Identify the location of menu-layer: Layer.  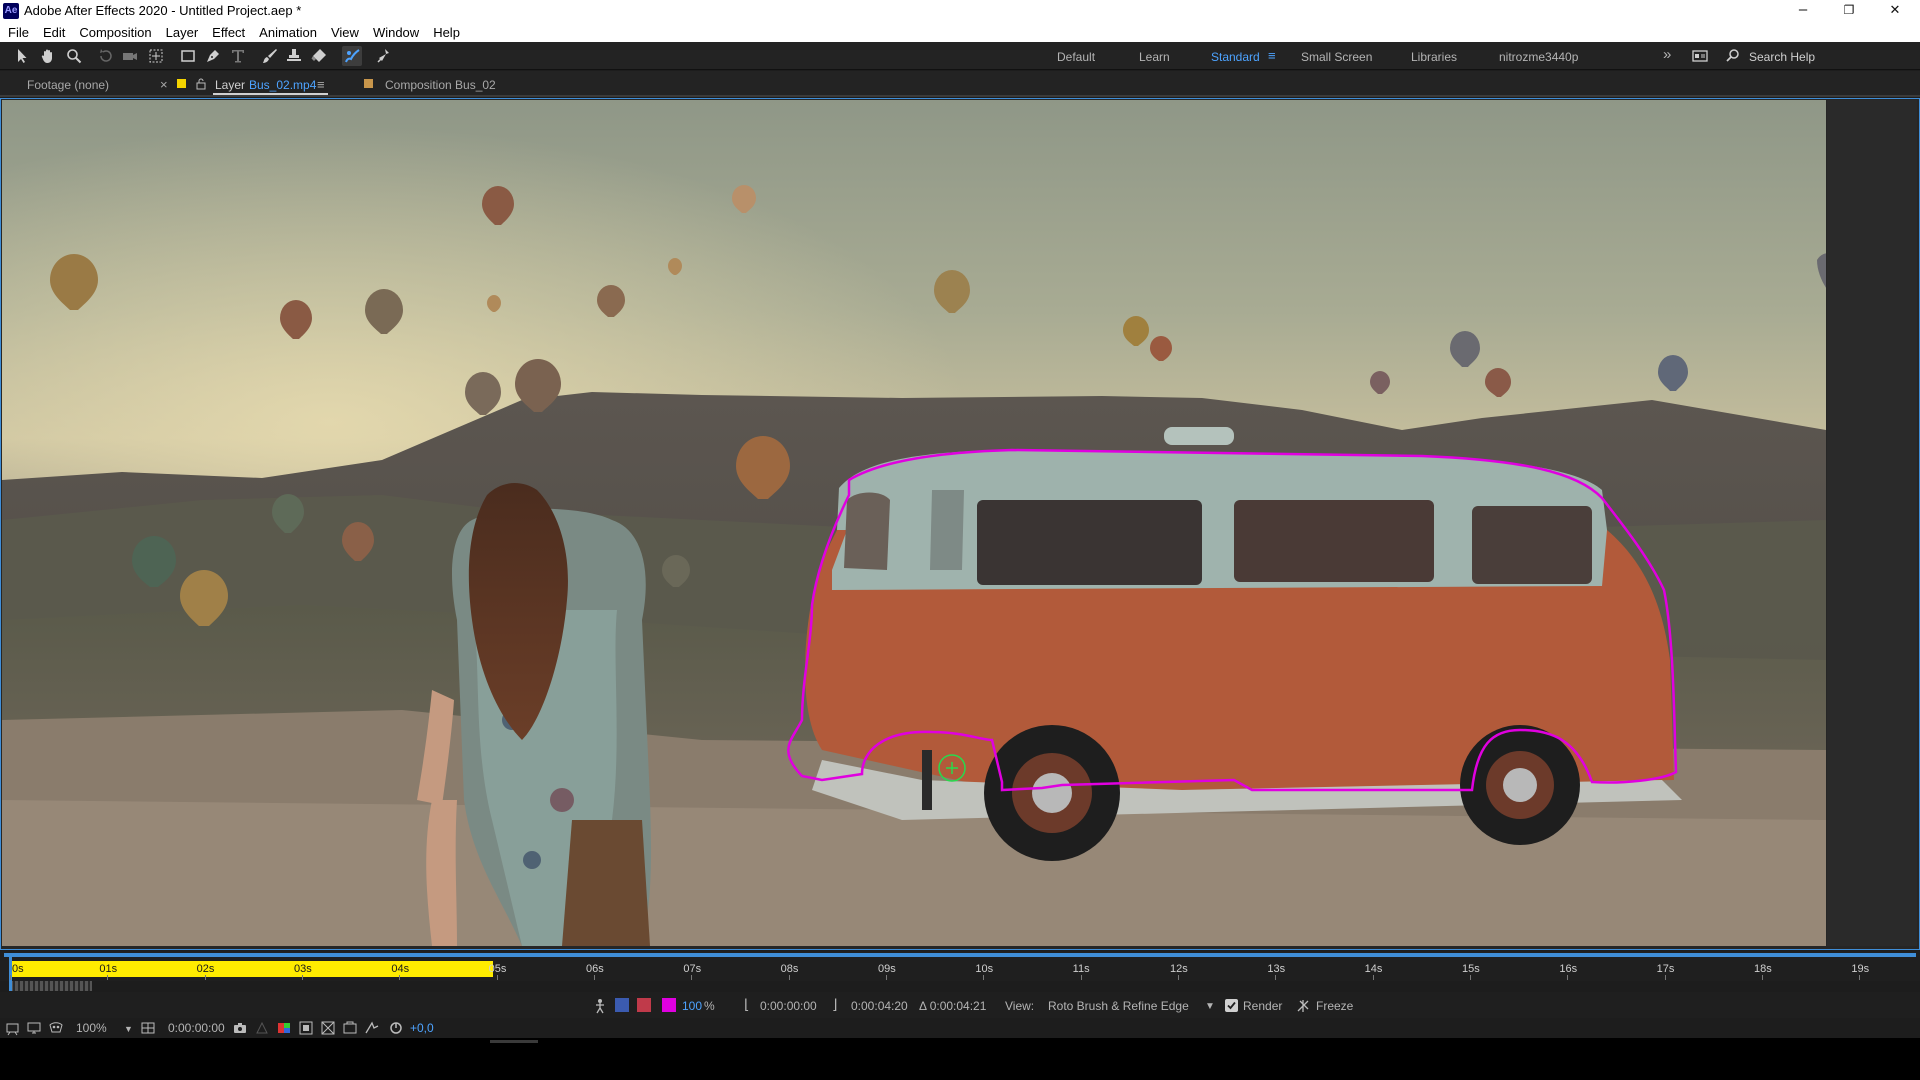
(182, 32).